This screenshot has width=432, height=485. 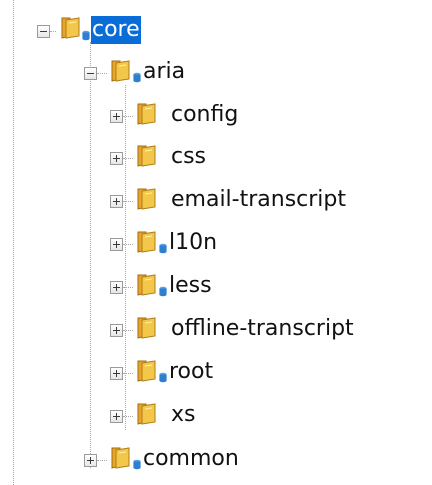 What do you see at coordinates (258, 200) in the screenshot?
I see `tree-node-label: email-transcript` at bounding box center [258, 200].